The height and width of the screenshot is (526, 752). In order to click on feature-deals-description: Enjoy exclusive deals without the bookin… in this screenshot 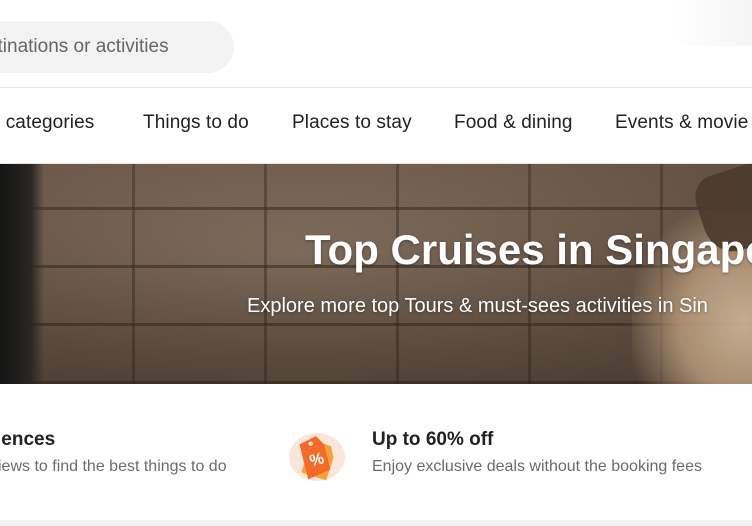, I will do `click(537, 466)`.